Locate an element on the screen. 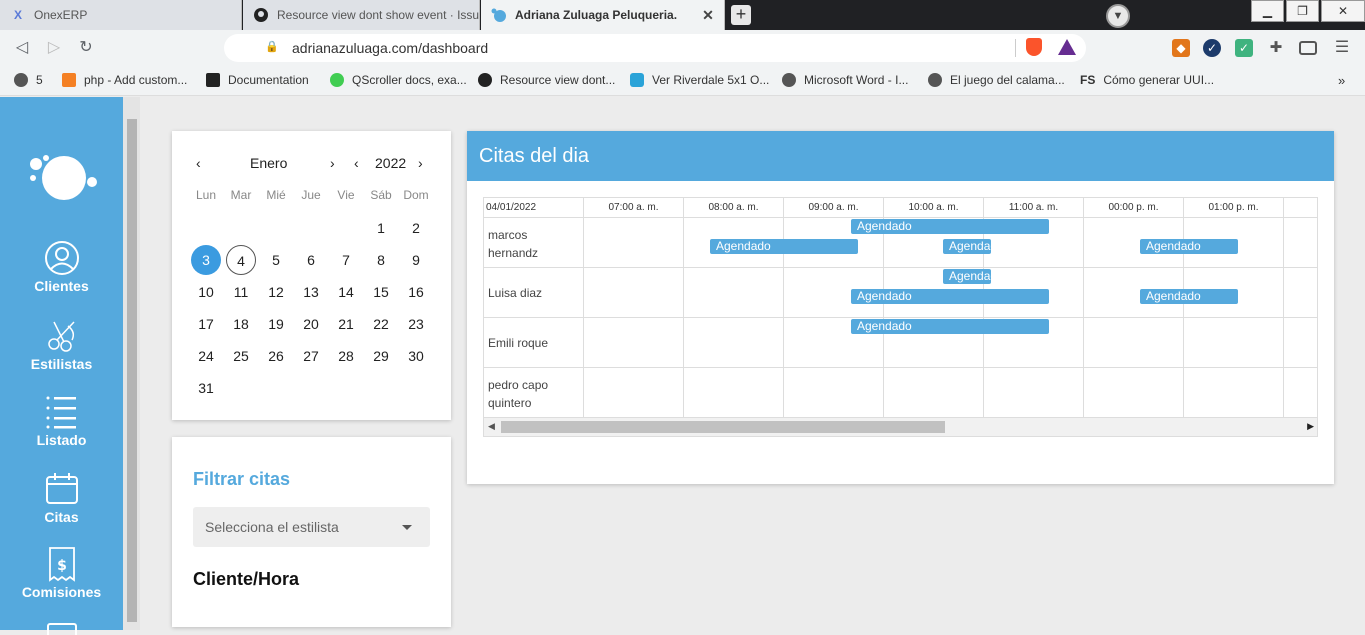  calendar-day: 31 is located at coordinates (206, 388).